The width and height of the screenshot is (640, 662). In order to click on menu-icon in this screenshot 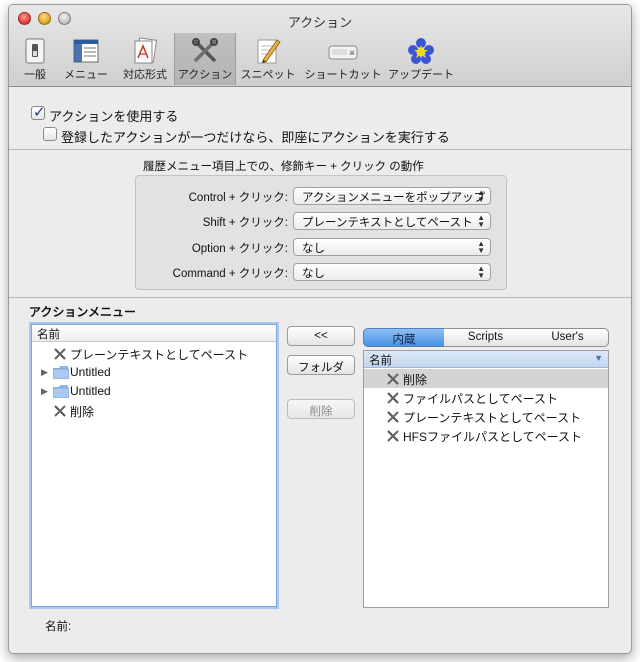, I will do `click(86, 51)`.